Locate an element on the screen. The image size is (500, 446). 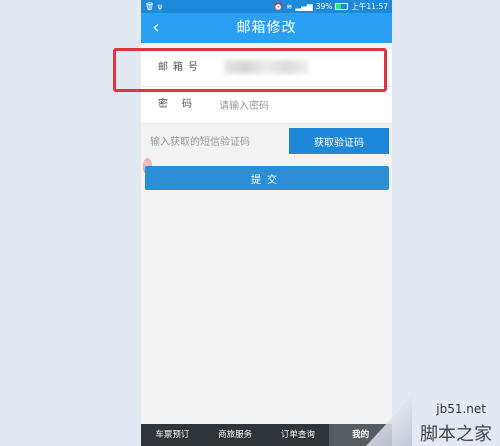
usb-icon: ψ is located at coordinates (160, 6).